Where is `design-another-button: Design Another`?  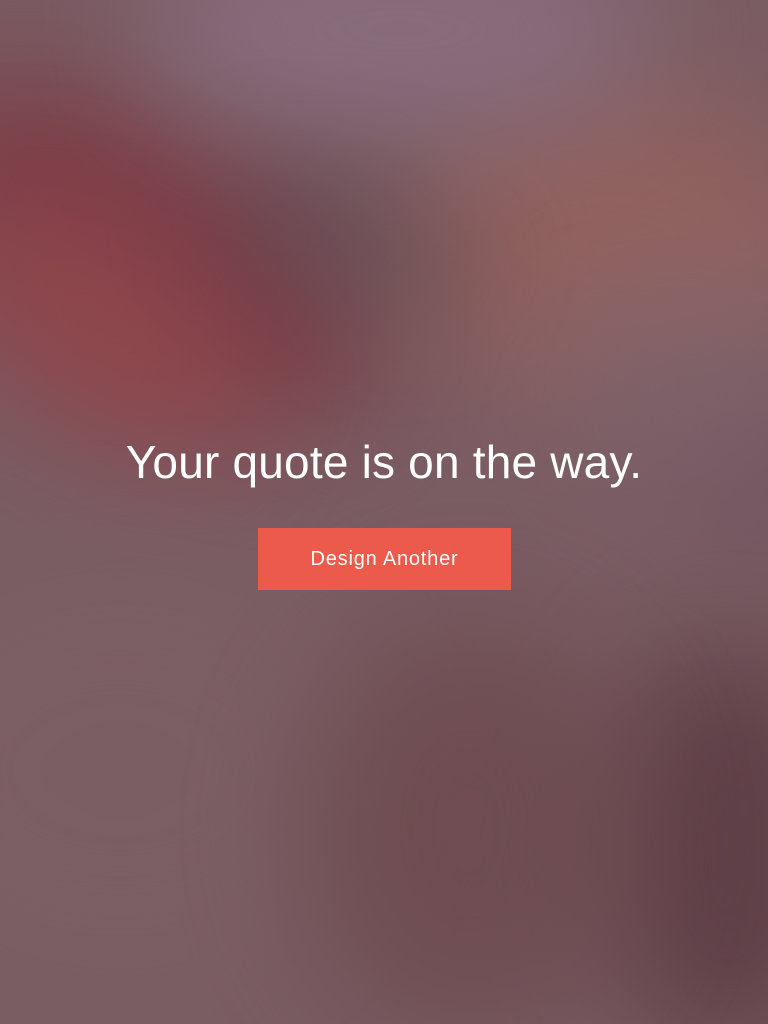 design-another-button: Design Another is located at coordinates (384, 559).